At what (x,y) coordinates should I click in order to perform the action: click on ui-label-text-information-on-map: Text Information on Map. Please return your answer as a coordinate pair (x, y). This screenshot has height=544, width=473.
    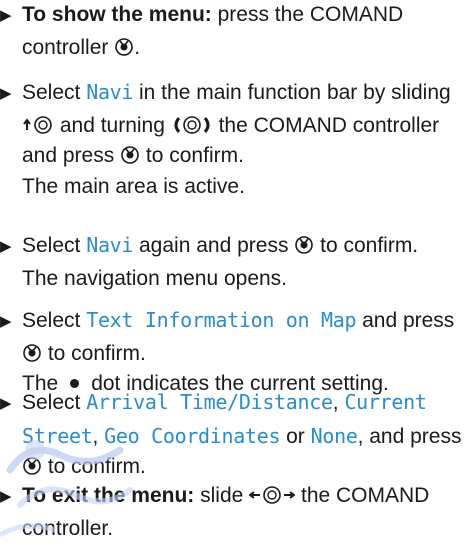
    Looking at the image, I should click on (221, 320).